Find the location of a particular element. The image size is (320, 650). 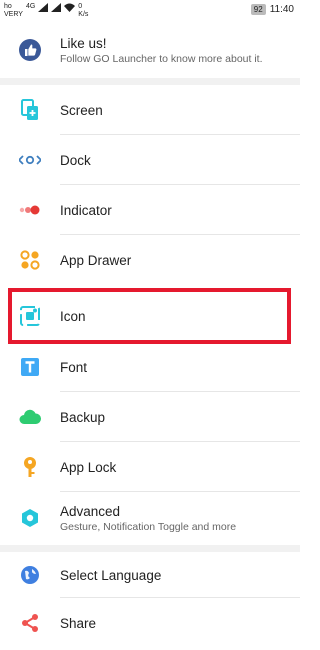

menu-item-app-drawer: App Drawer is located at coordinates (150, 260).